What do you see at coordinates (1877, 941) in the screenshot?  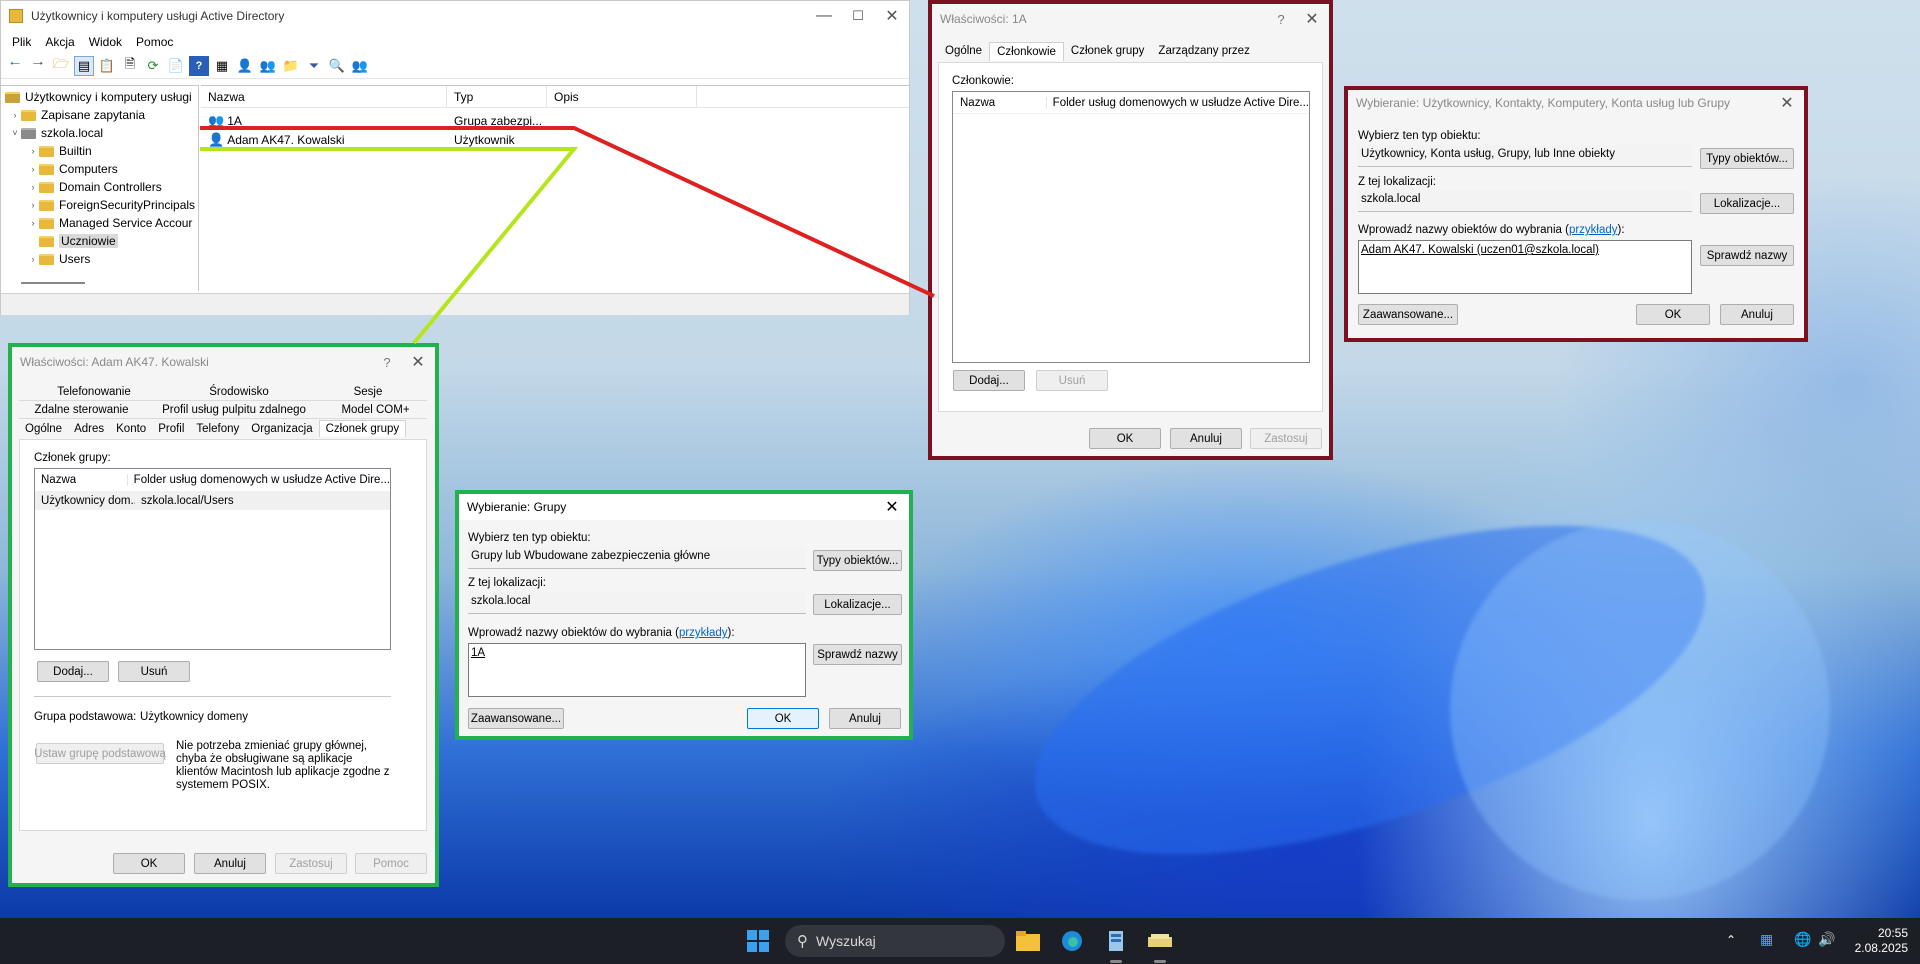 I see `clock: 20:55 2.08.2025` at bounding box center [1877, 941].